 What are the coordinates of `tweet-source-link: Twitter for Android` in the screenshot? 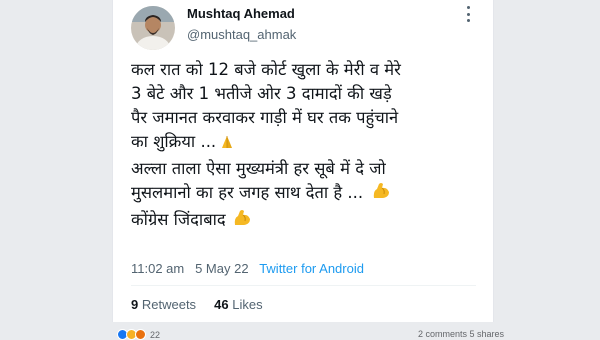 It's located at (311, 268).